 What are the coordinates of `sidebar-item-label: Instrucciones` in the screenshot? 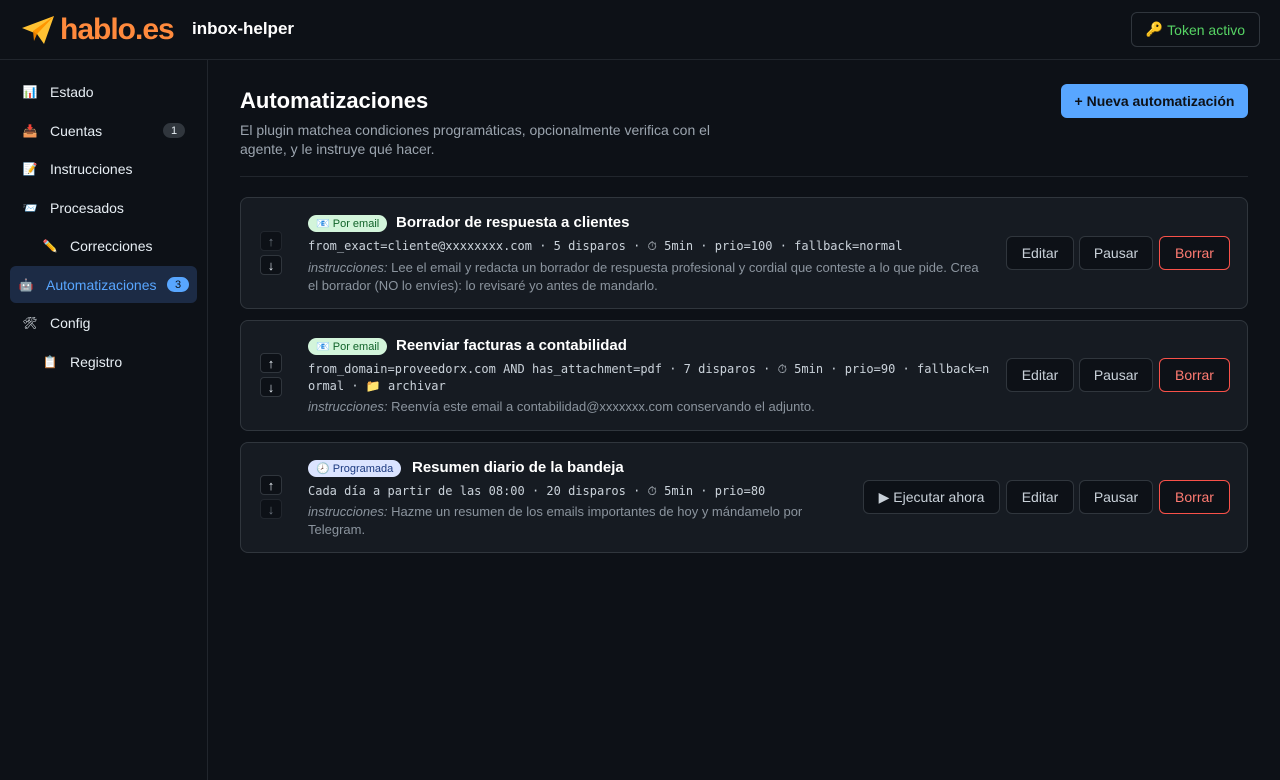 It's located at (91, 168).